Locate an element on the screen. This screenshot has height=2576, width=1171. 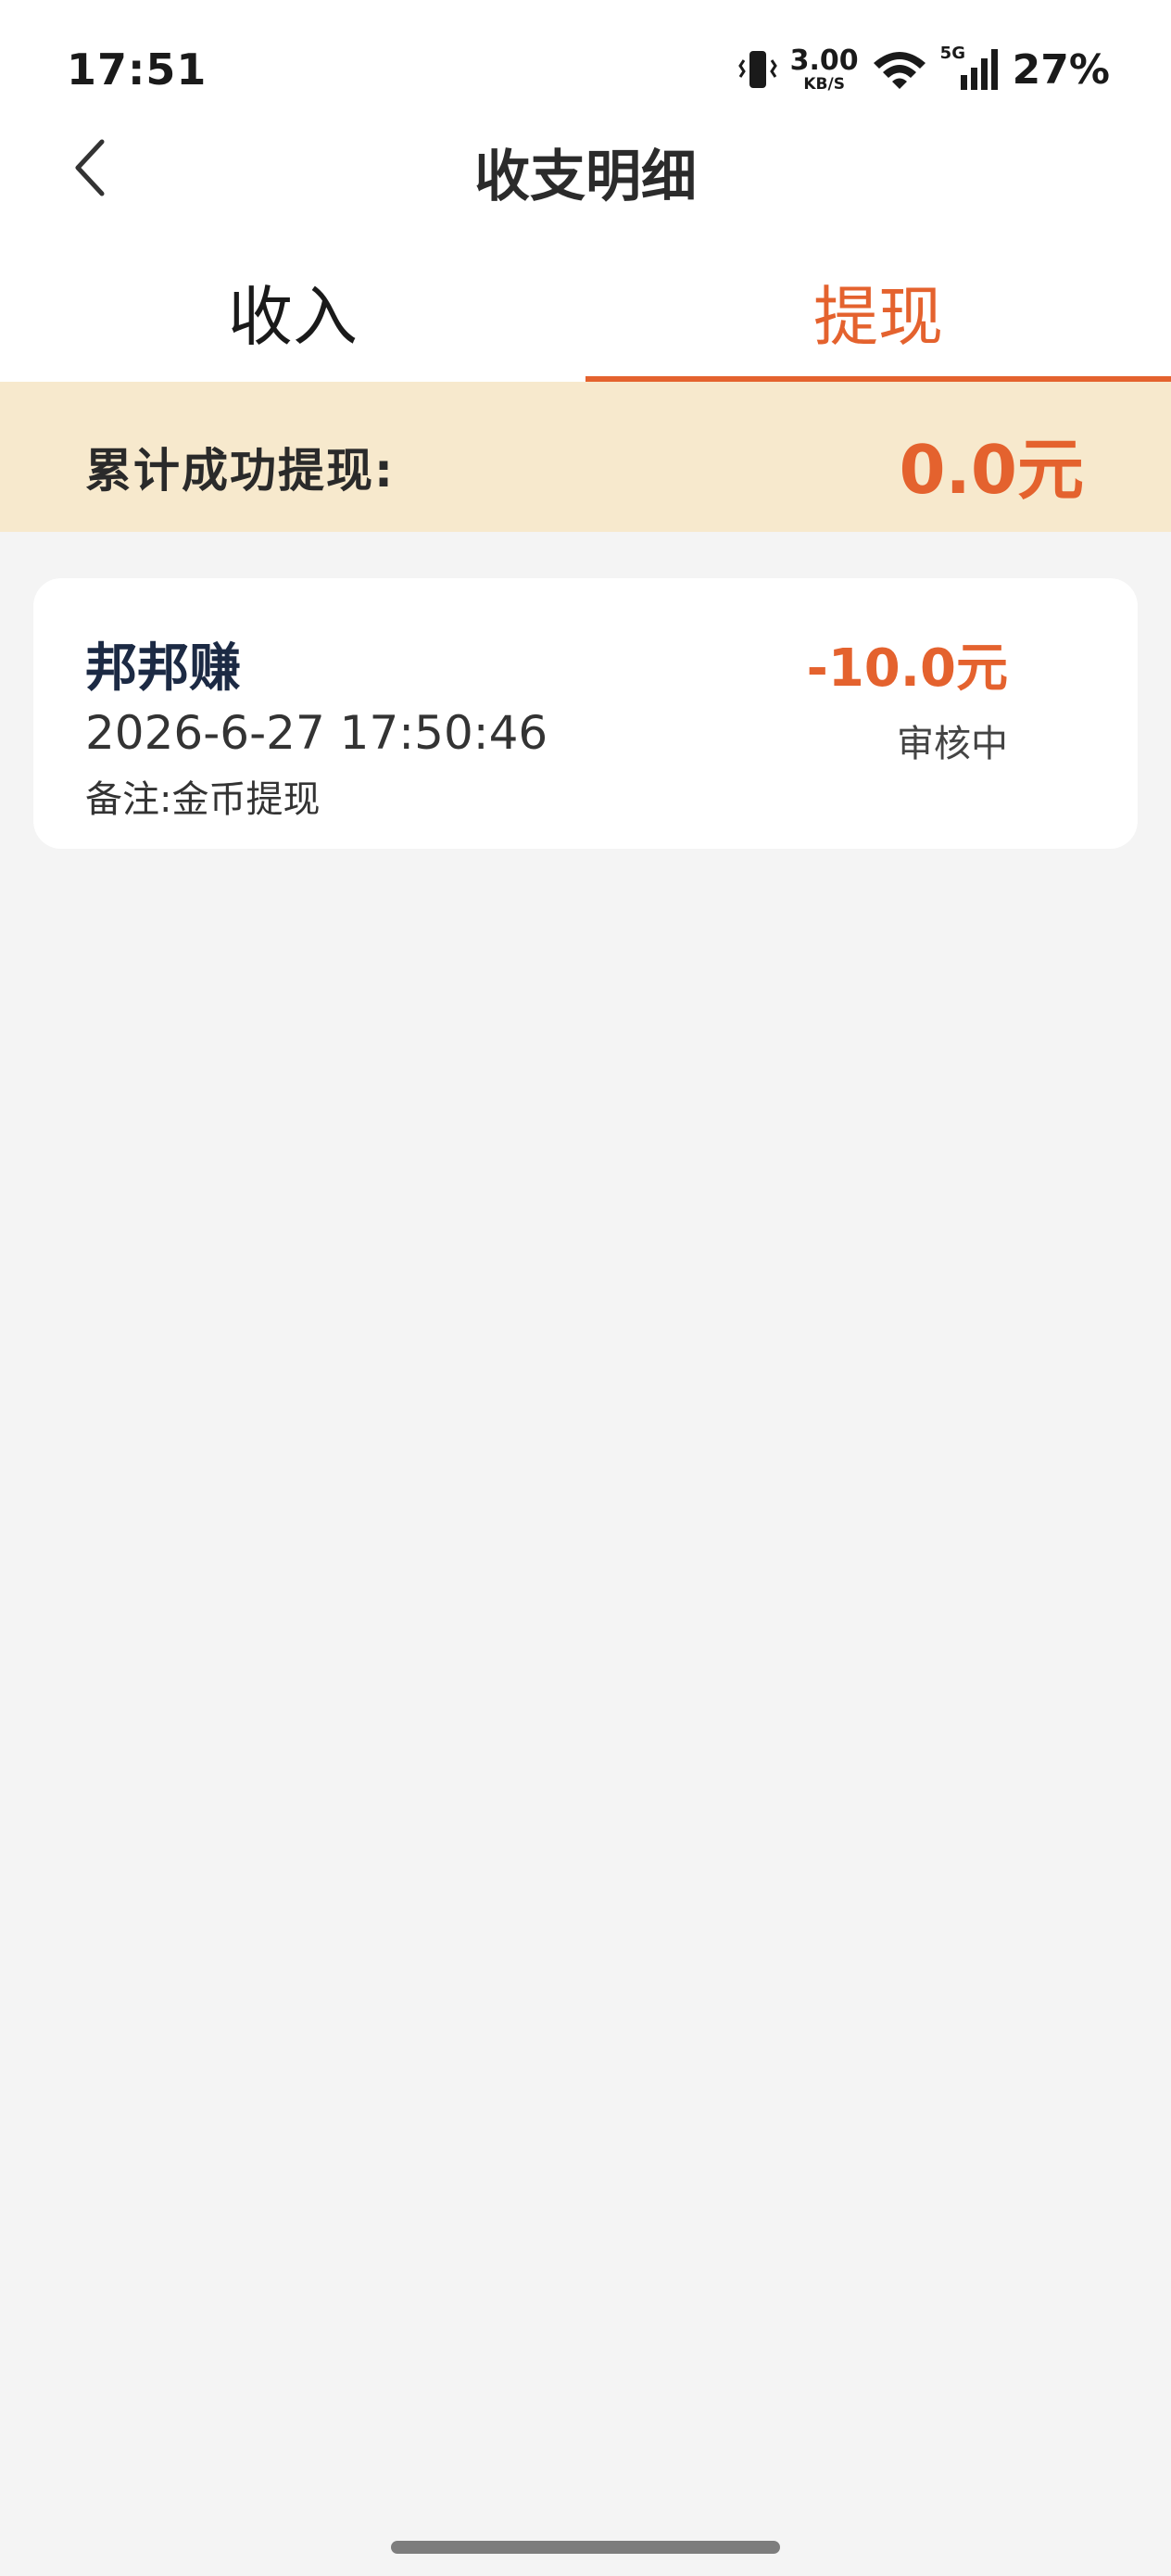
record-note: 备注: 金币提现 is located at coordinates (203, 796).